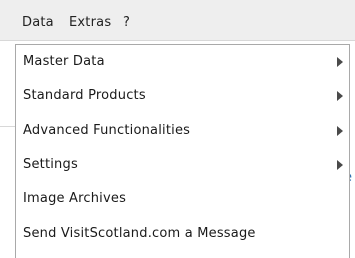 This screenshot has height=258, width=355. I want to click on menu-item-standard-products: Standard Products, so click(182, 95).